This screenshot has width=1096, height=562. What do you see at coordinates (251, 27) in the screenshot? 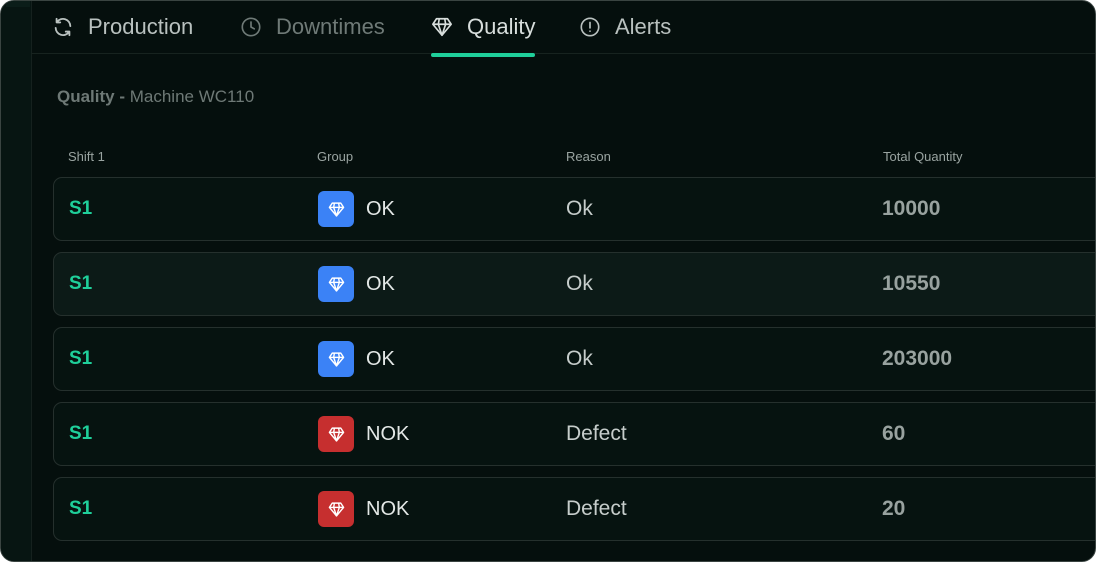
I see `clock-icon` at bounding box center [251, 27].